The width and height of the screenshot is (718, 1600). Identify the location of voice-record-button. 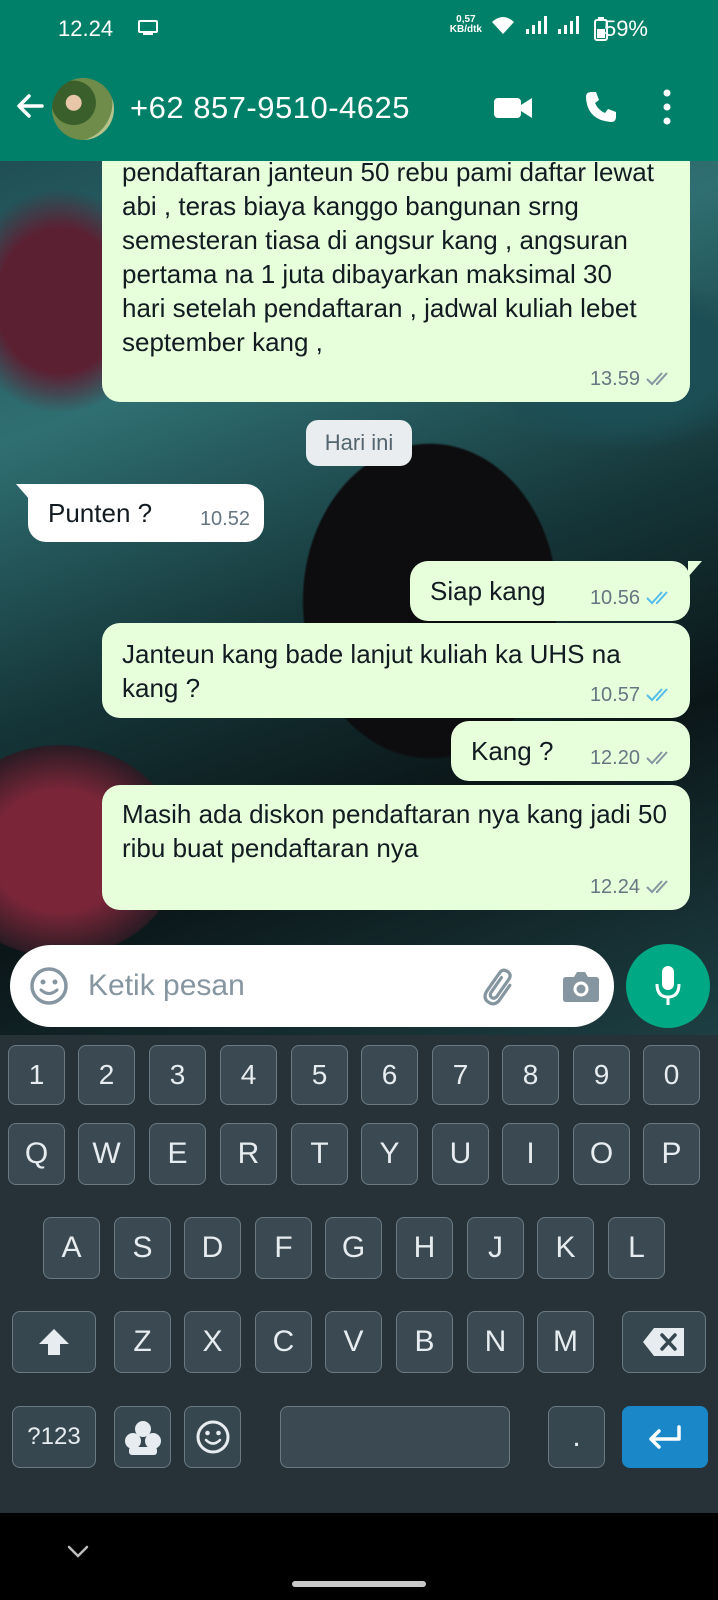
(668, 986).